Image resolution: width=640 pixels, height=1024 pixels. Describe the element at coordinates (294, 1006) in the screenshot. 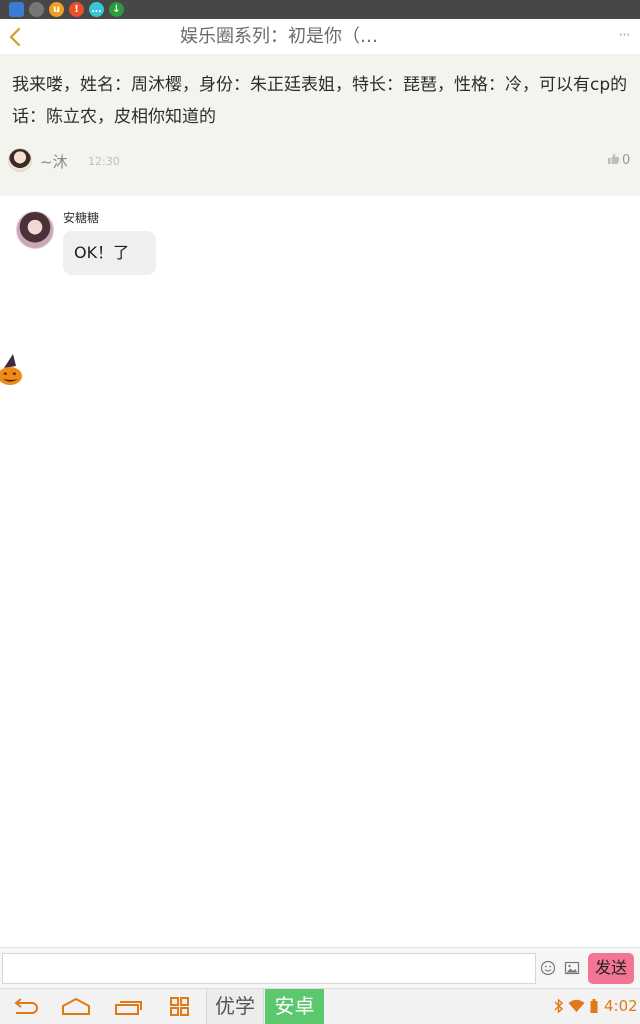

I see `ime-option-android: 安卓` at that location.